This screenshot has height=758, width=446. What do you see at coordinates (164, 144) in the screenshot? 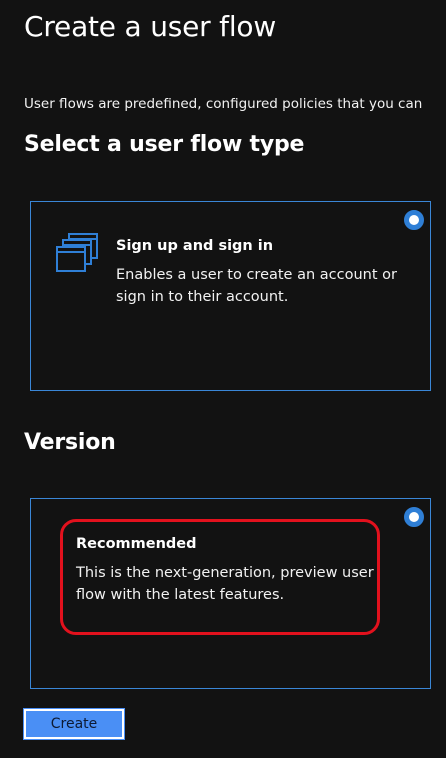
I see `flow-type-heading: Select a user flow type` at bounding box center [164, 144].